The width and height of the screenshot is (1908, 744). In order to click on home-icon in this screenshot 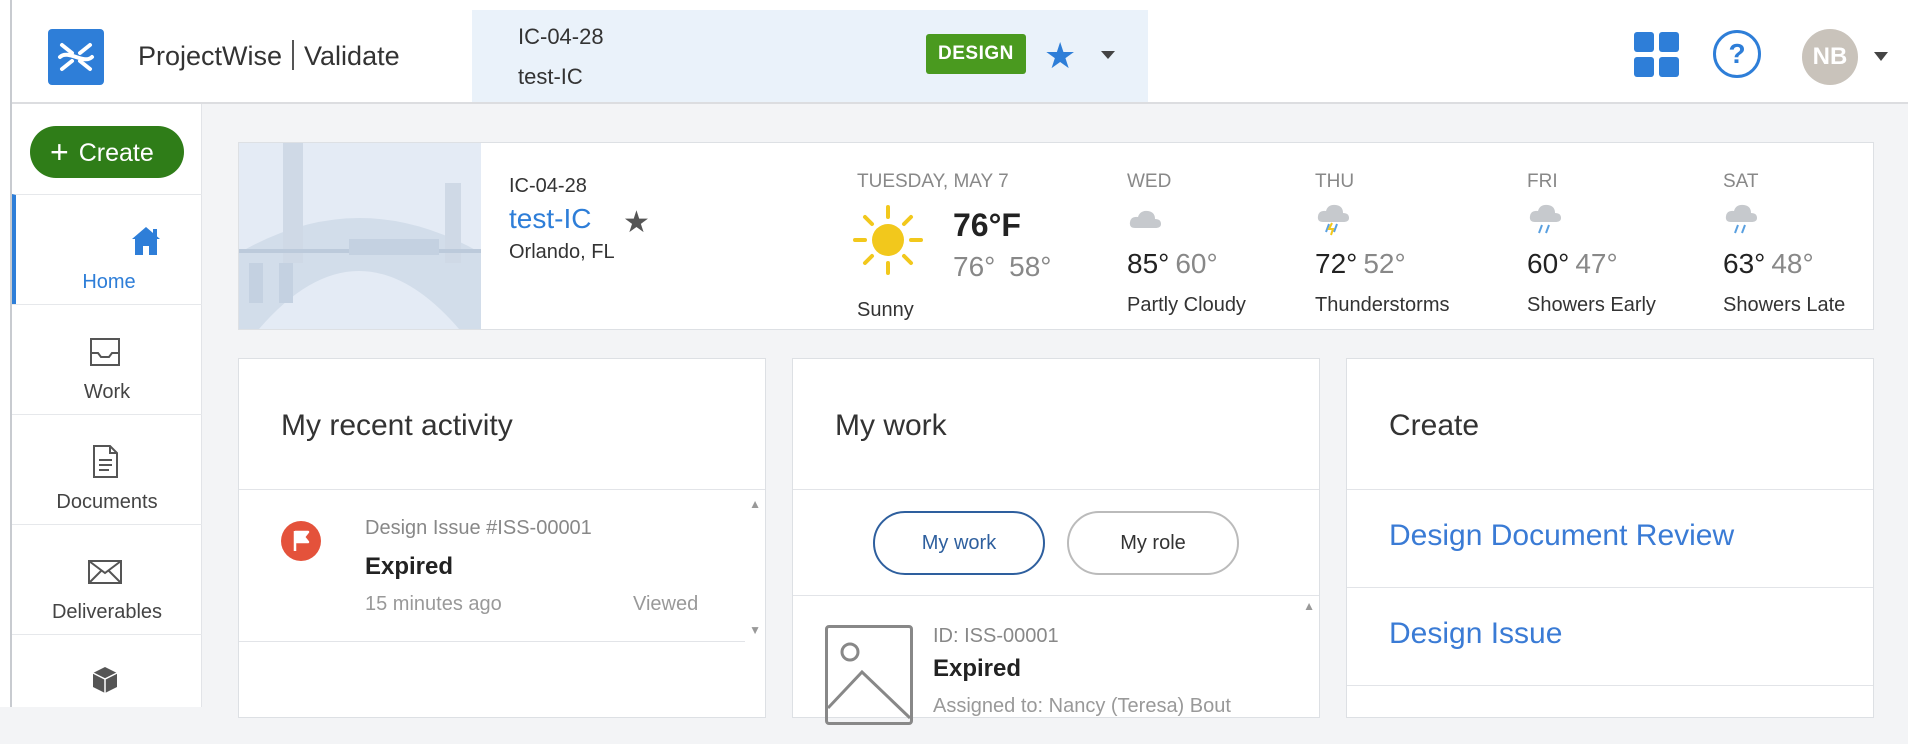, I will do `click(145, 241)`.